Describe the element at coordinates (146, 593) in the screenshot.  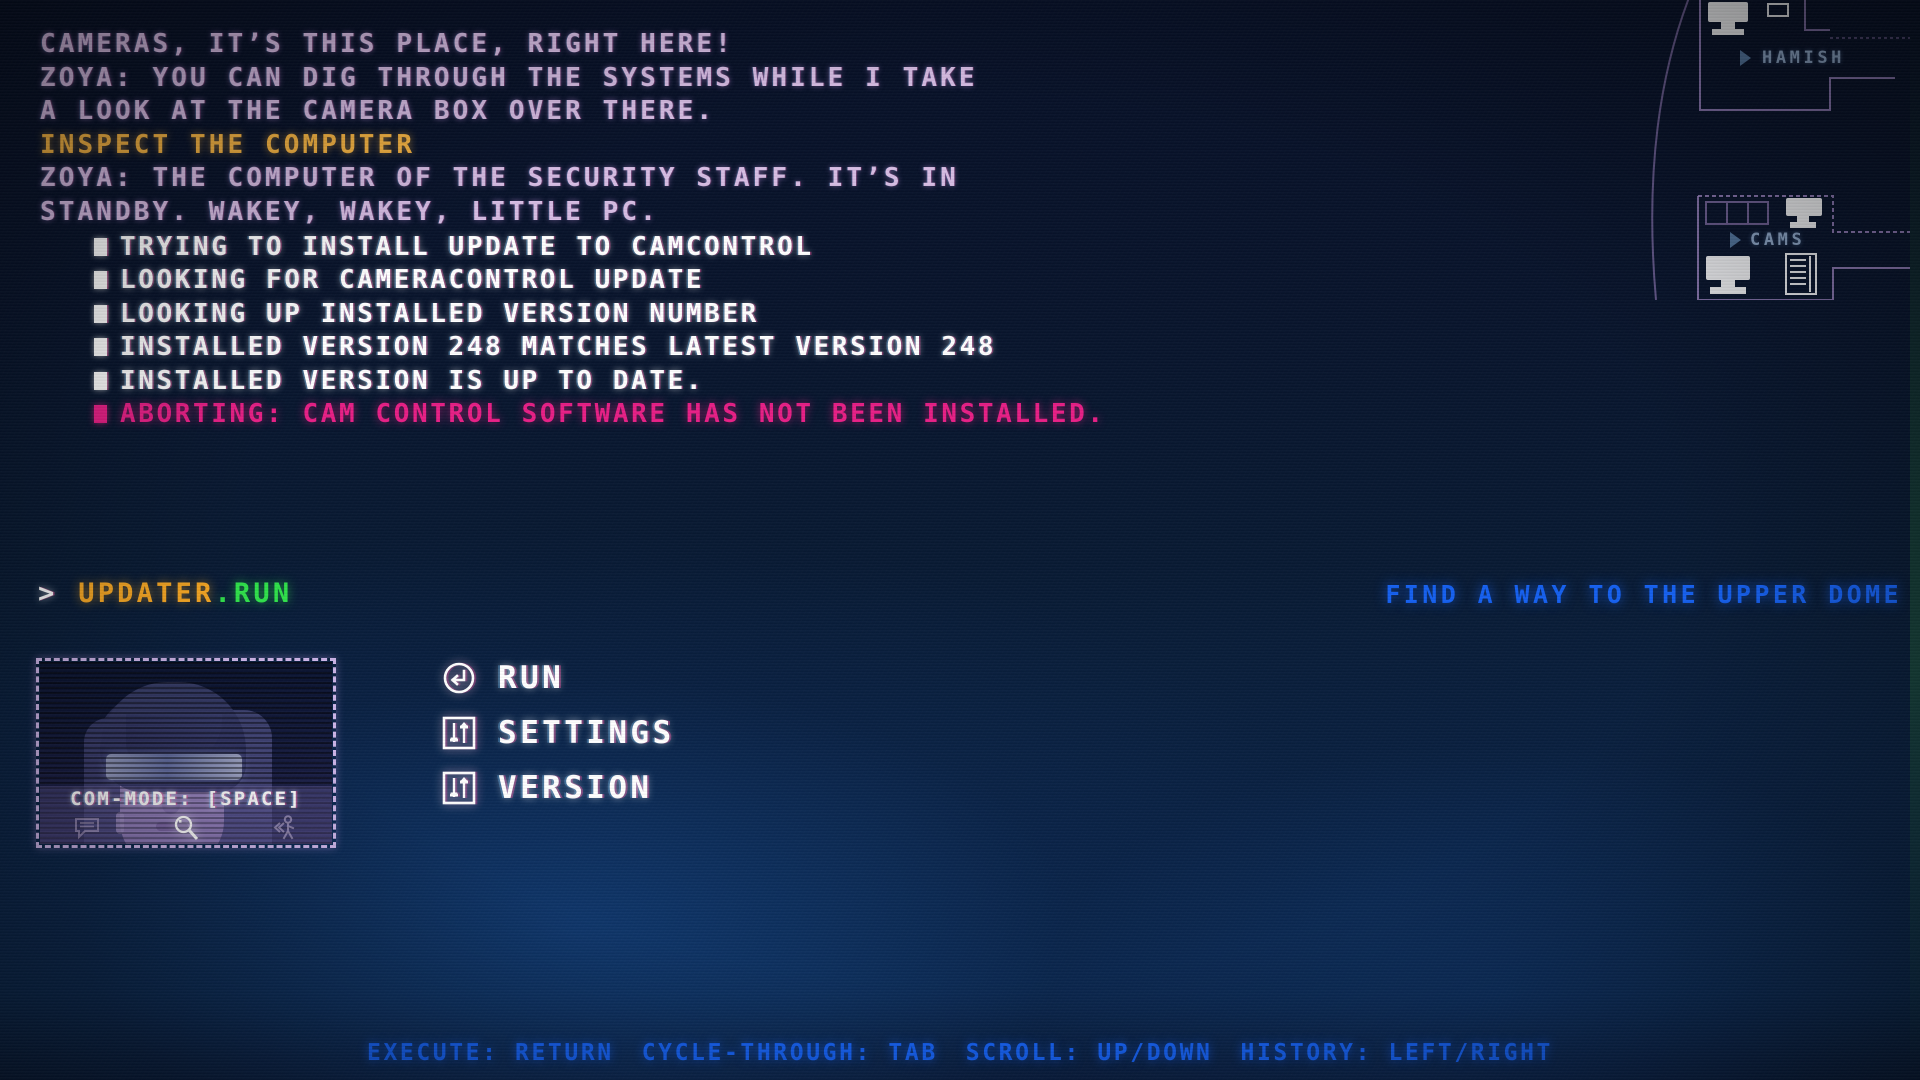
I see `command-input-base: UPDATER` at that location.